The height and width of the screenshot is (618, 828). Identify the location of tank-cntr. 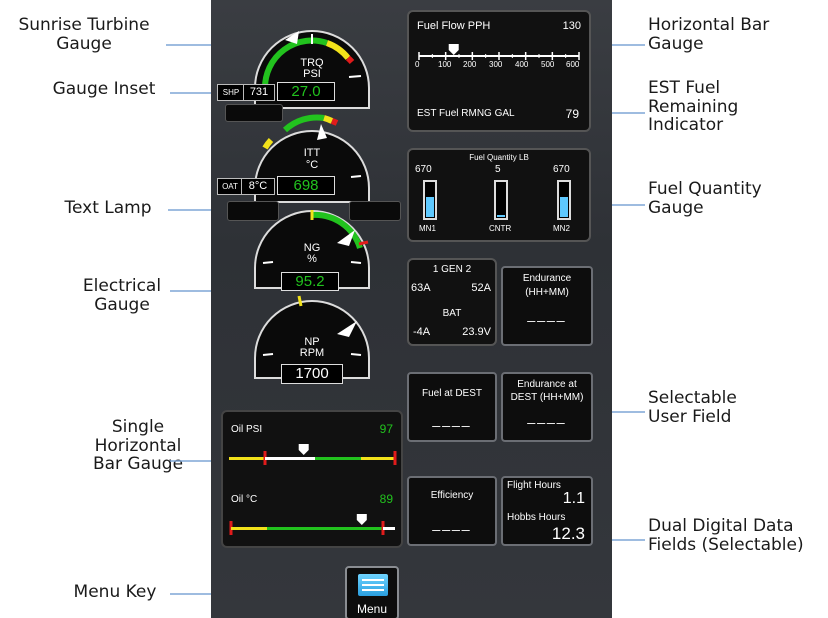
(501, 200).